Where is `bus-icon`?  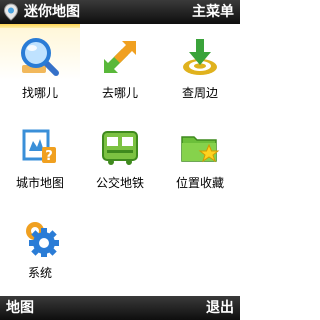
bus-icon is located at coordinates (120, 148).